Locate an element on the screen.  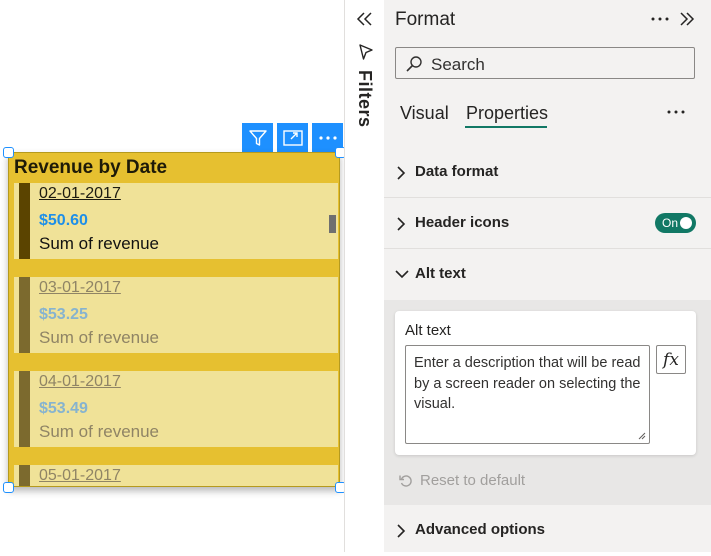
row-date: 04-01-2017 is located at coordinates (80, 381).